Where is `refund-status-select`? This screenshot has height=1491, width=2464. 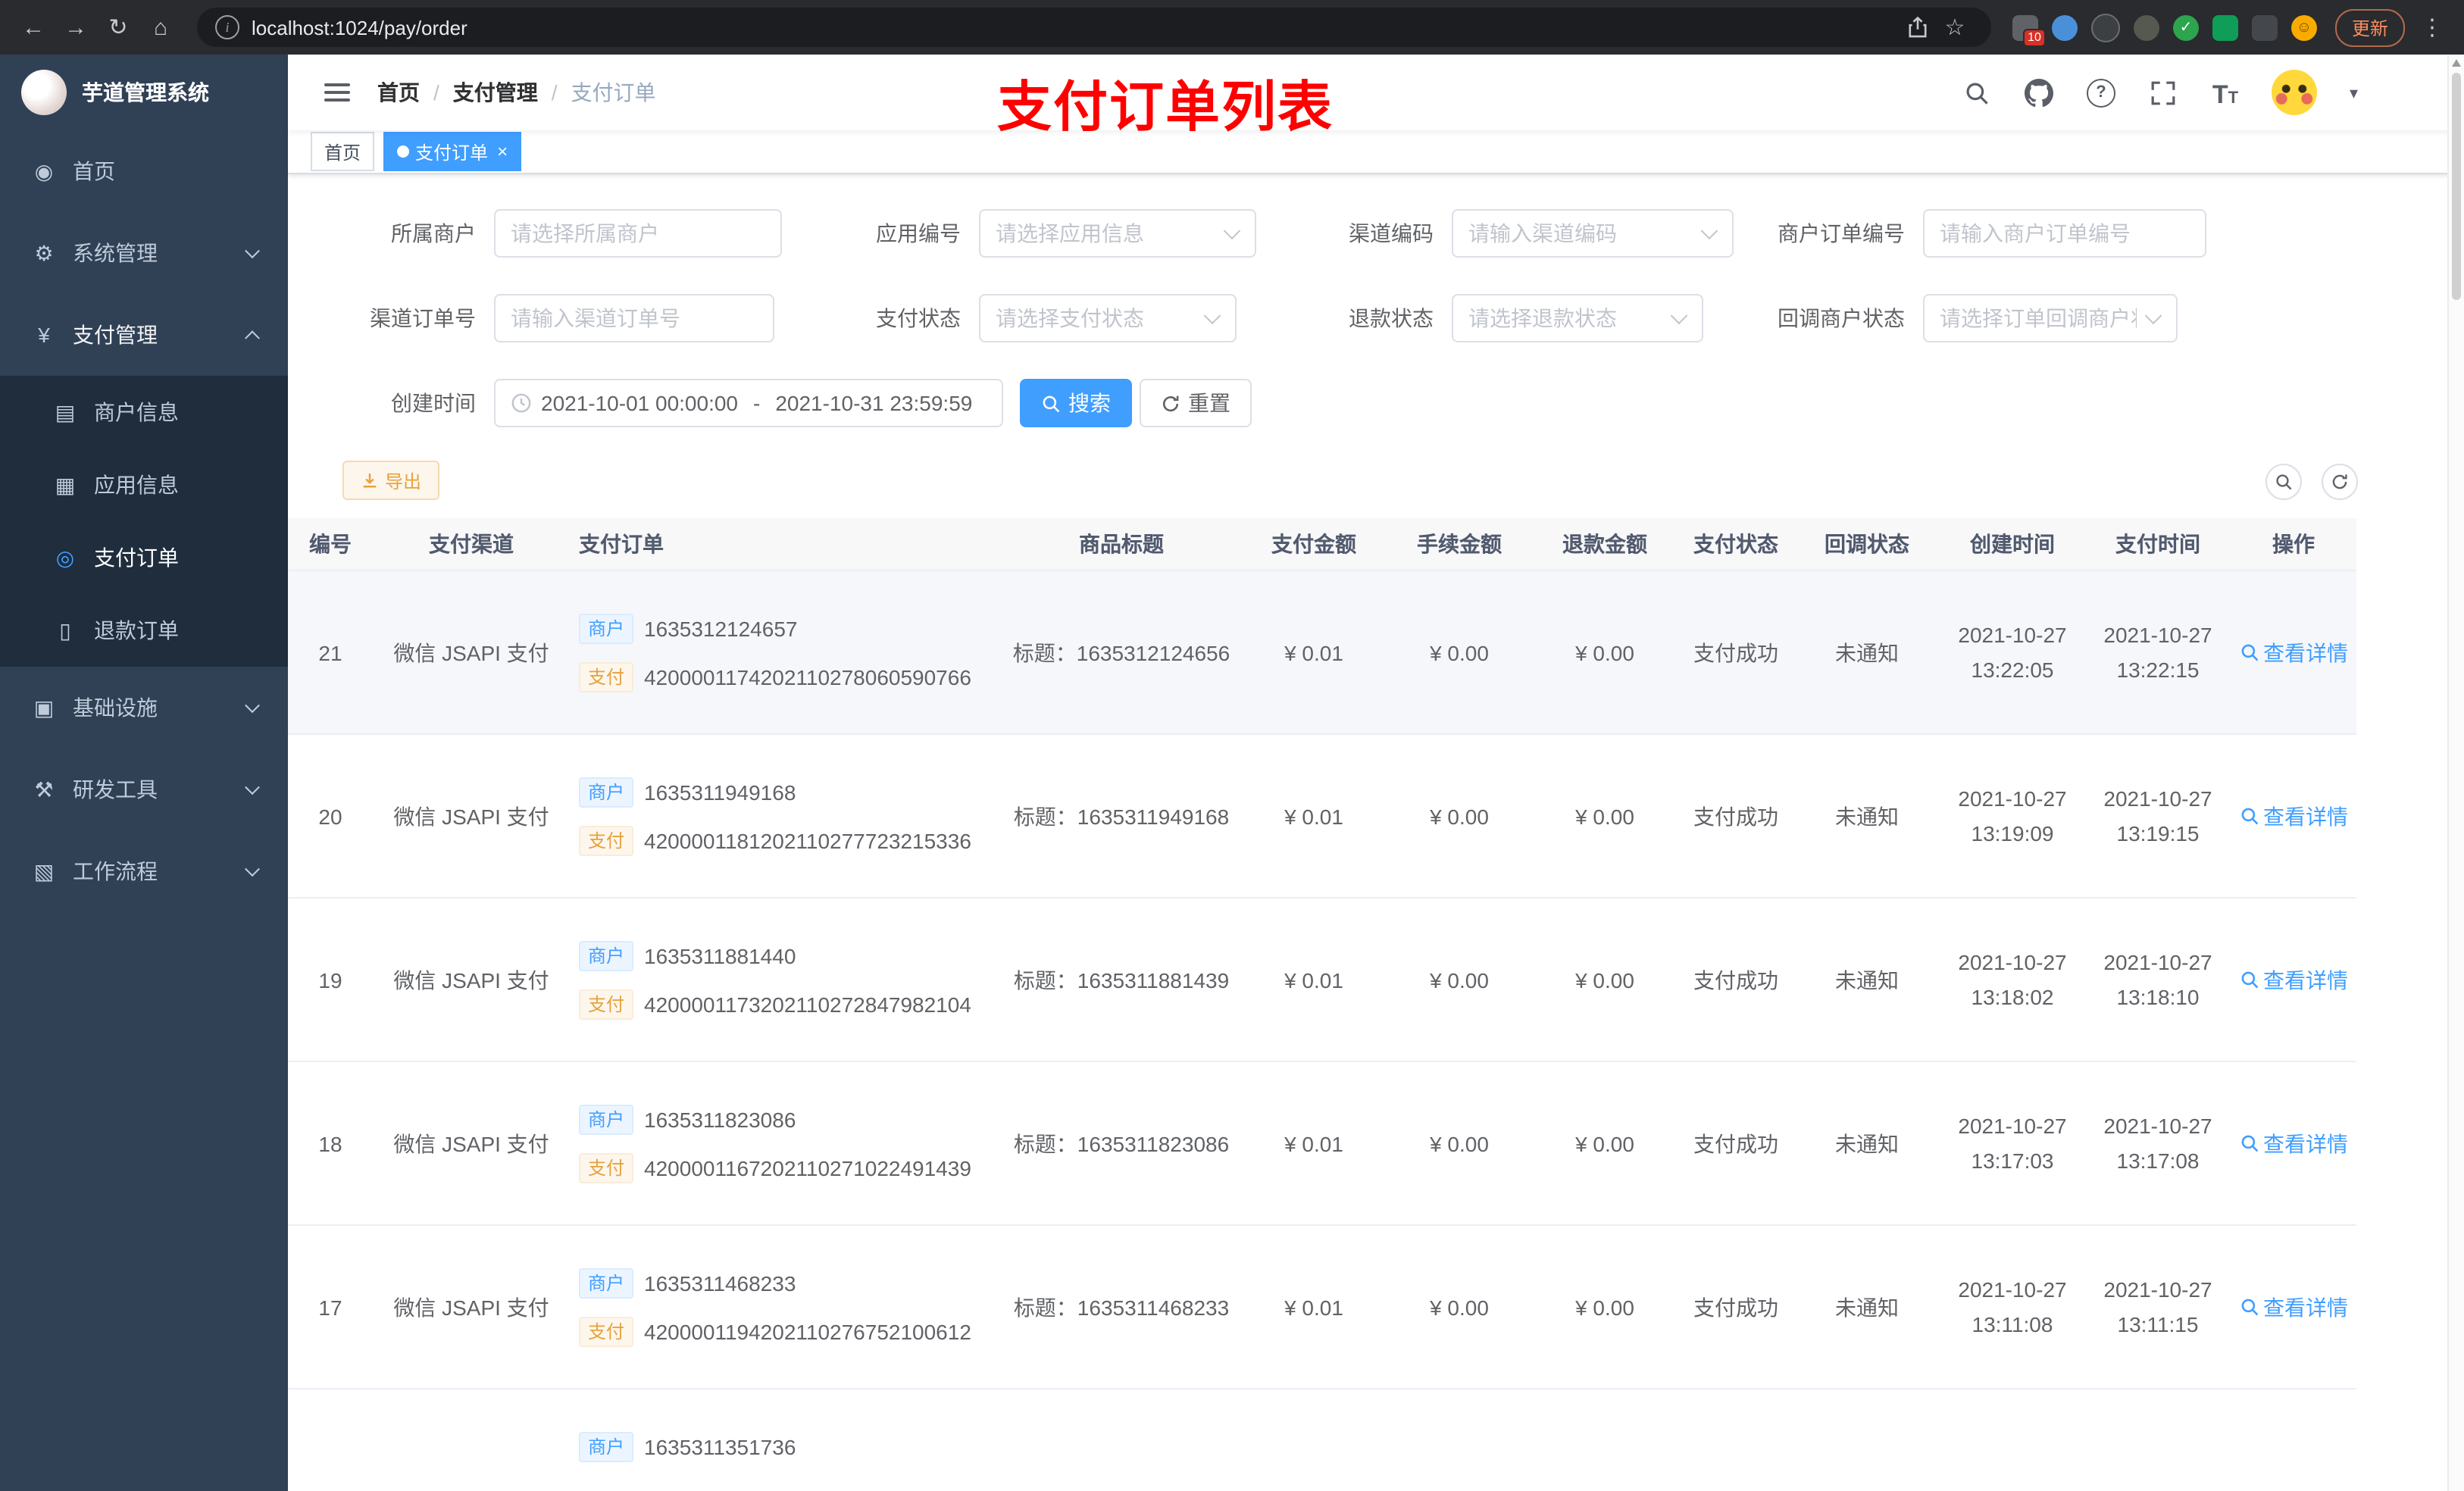 refund-status-select is located at coordinates (1577, 318).